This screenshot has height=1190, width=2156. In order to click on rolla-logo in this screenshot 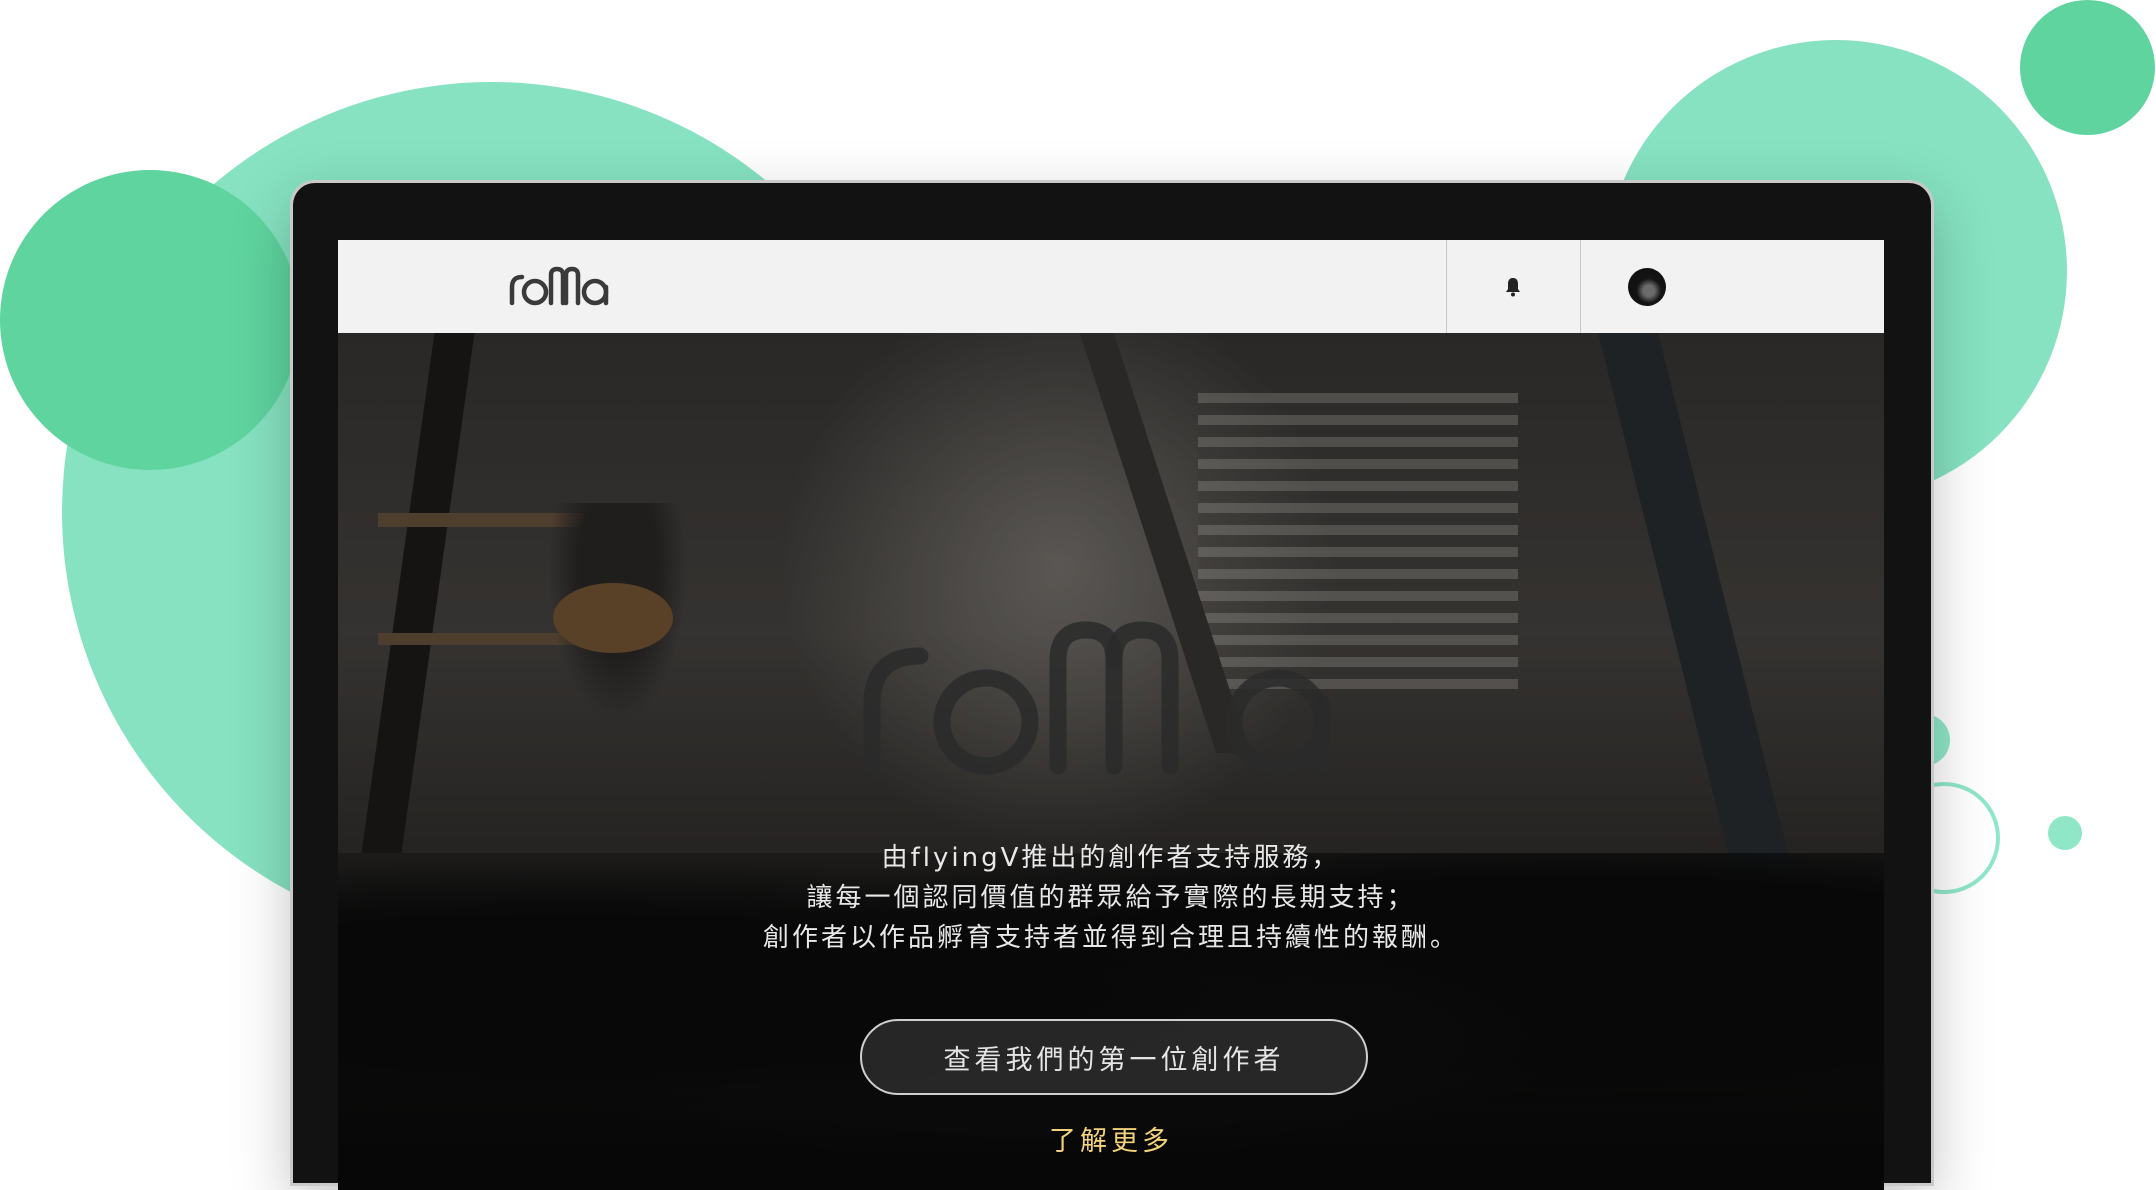, I will do `click(561, 288)`.